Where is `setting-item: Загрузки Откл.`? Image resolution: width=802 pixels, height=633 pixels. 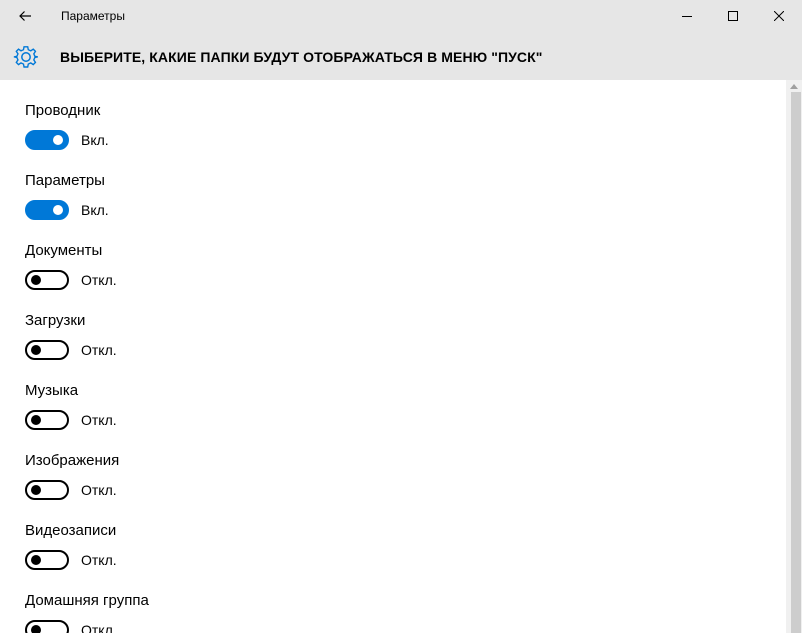 setting-item: Загрузки Откл. is located at coordinates (225, 325).